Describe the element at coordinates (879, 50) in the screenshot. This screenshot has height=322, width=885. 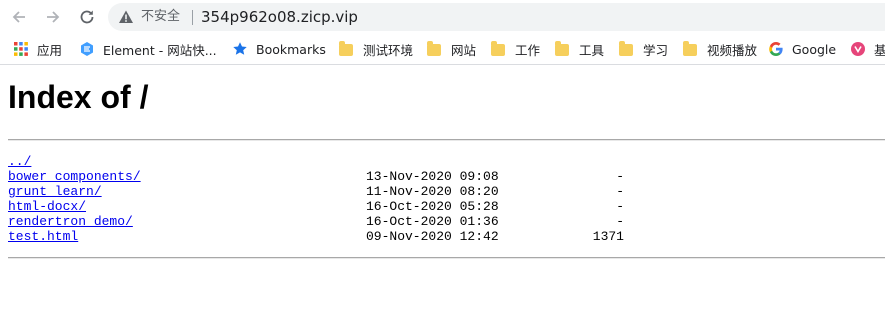
I see `bookmark-label: 基` at that location.